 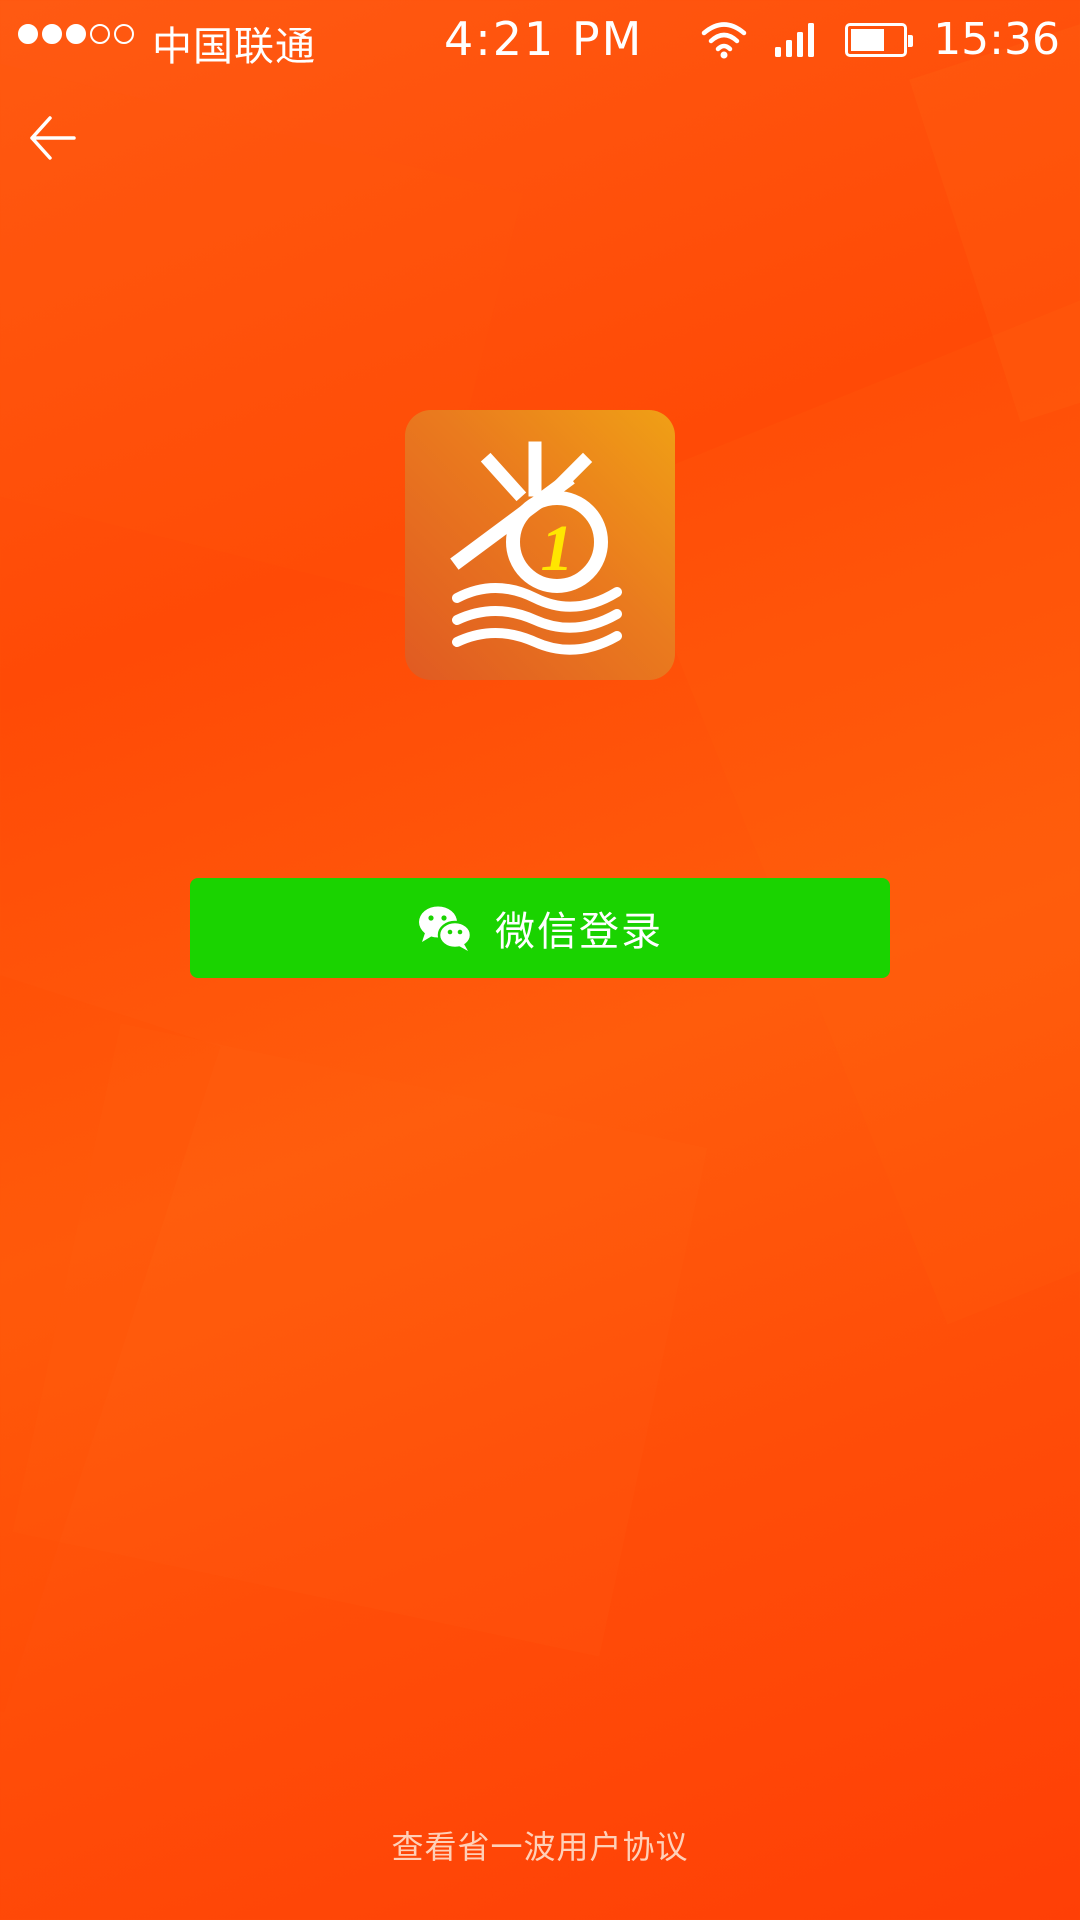 I want to click on logo-badge-number: 1, so click(x=557, y=548).